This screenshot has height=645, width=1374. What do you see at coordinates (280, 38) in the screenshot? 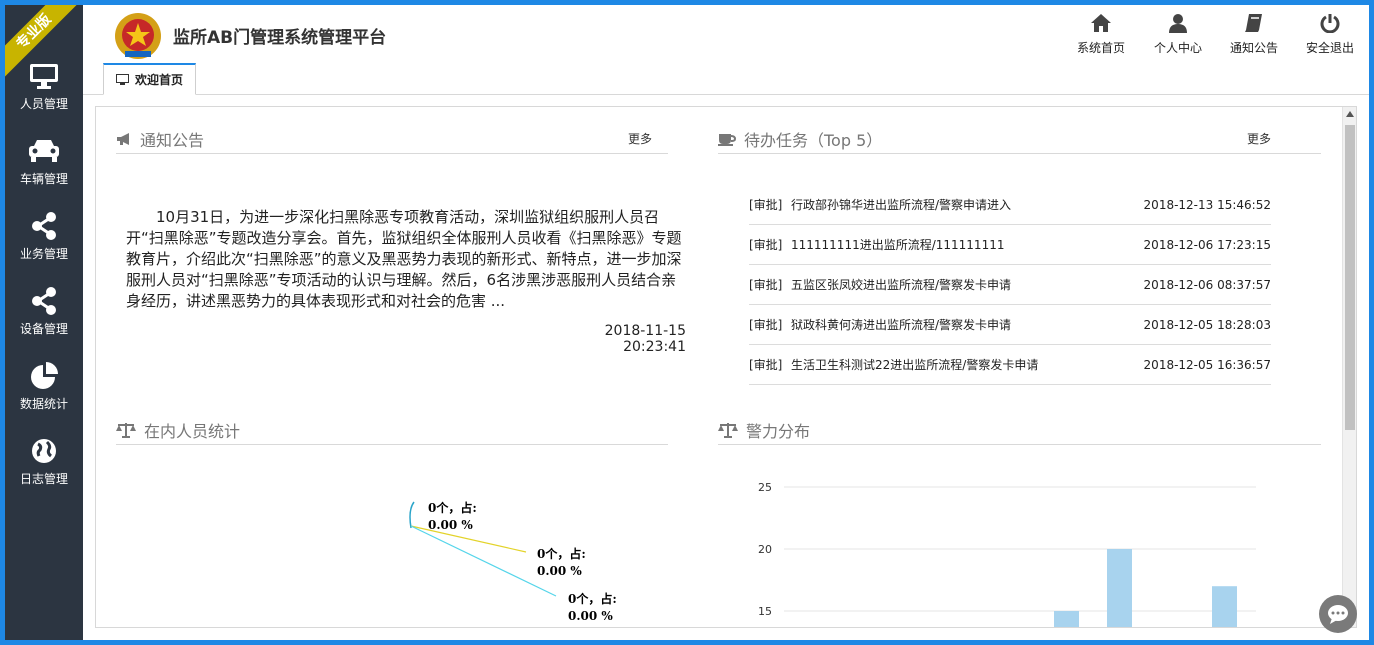
I see `app-title: 监所AB门管理系统管理平台` at bounding box center [280, 38].